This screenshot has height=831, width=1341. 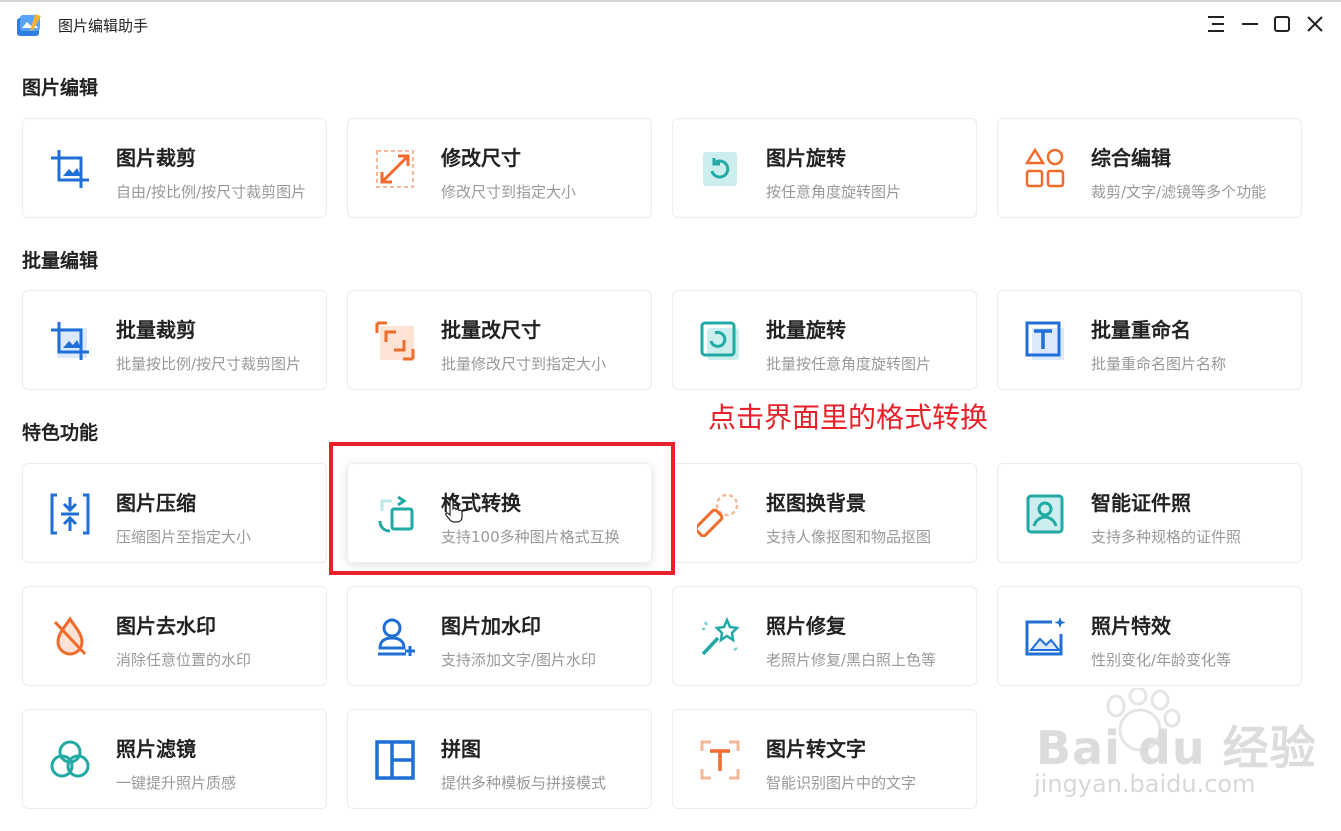 What do you see at coordinates (60, 433) in the screenshot?
I see `section-title-features: 特色功能` at bounding box center [60, 433].